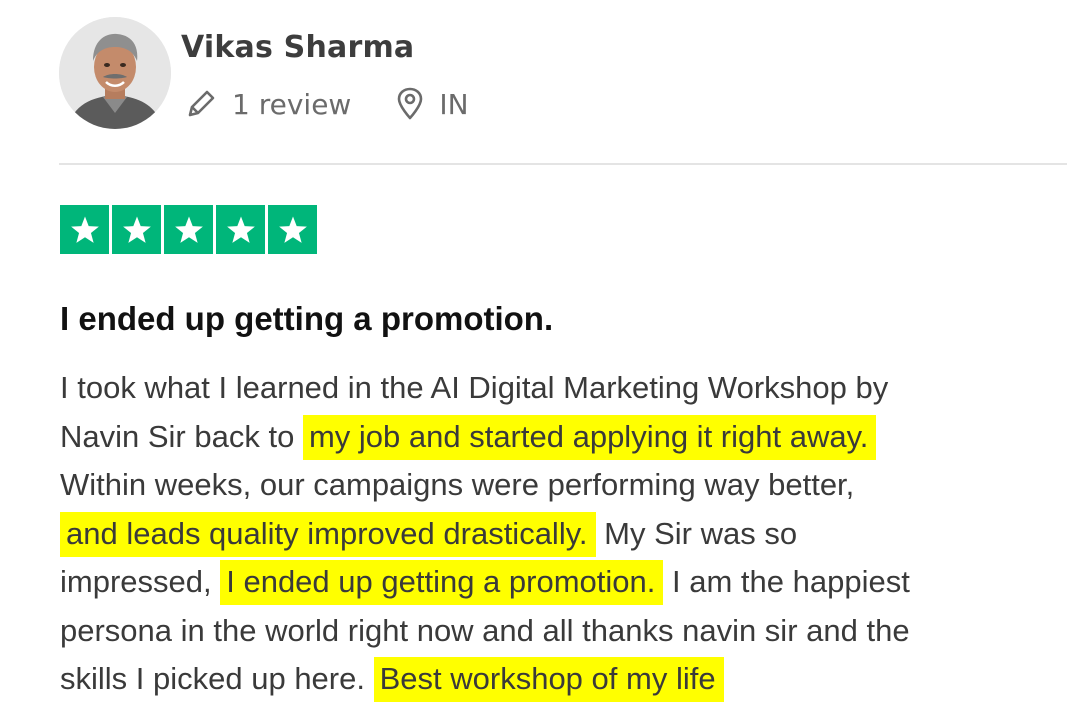 Image resolution: width=1080 pixels, height=723 pixels. What do you see at coordinates (454, 104) in the screenshot?
I see `reviewer-country: IN` at bounding box center [454, 104].